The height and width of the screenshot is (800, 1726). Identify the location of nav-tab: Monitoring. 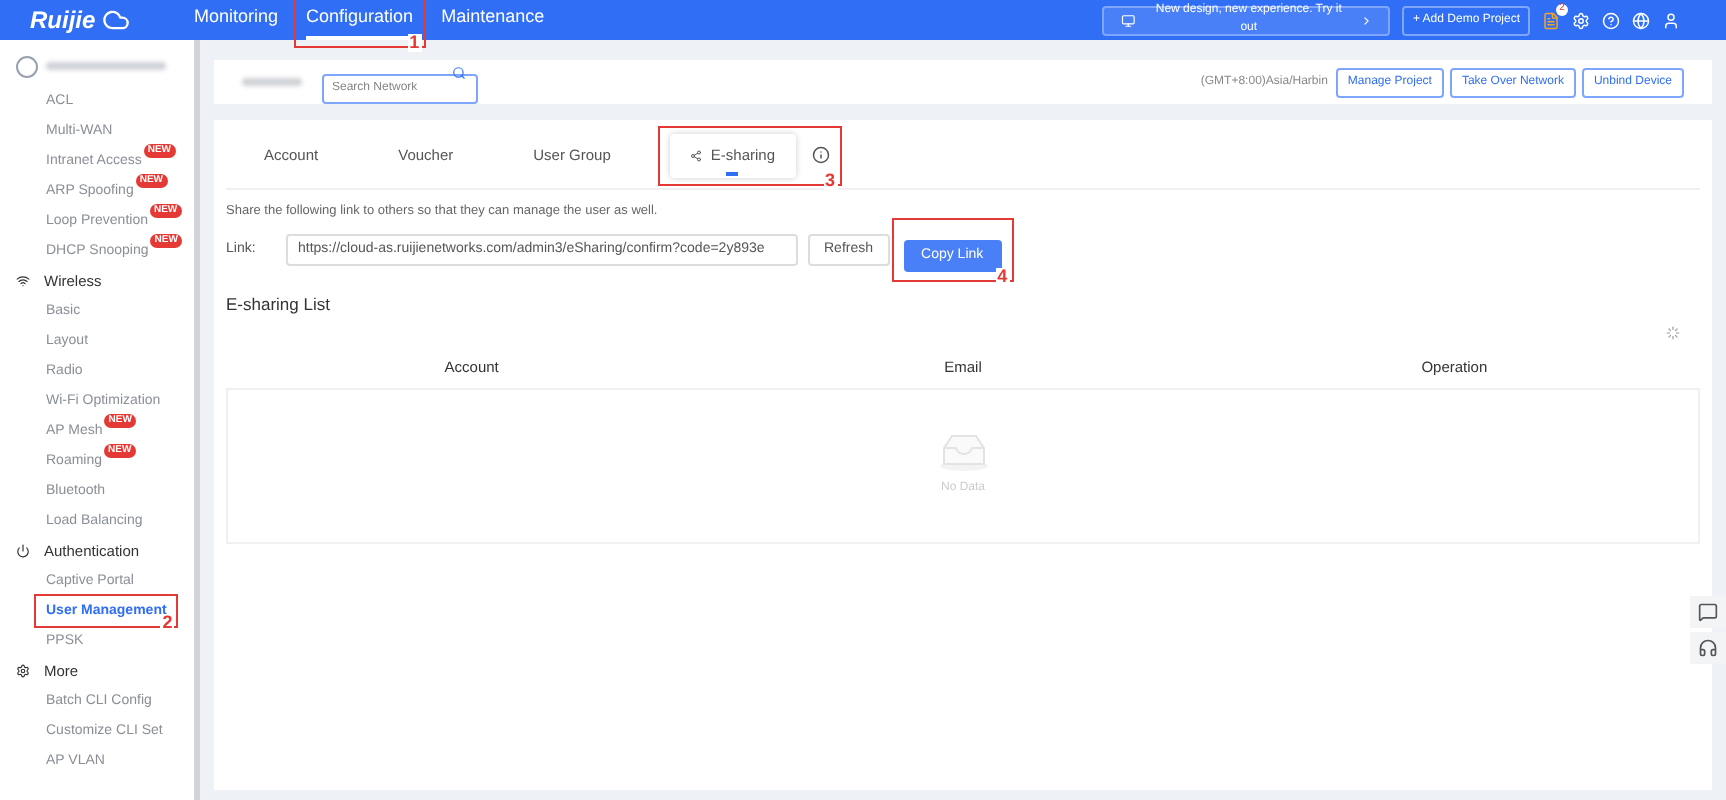
(236, 20).